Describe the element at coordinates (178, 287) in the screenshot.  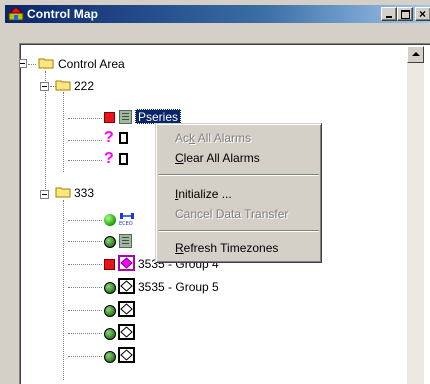
I see `tree-item-label: 3535 - Group 5` at that location.